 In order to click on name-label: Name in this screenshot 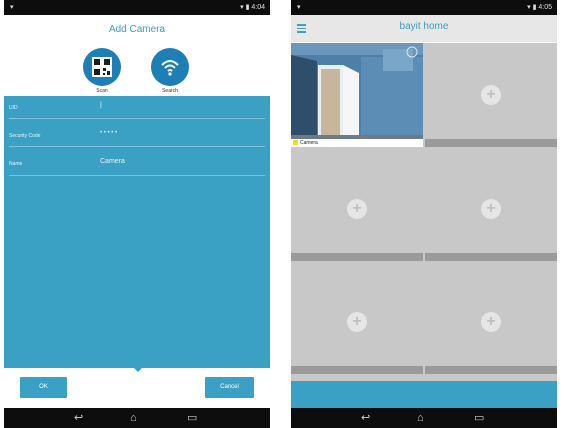, I will do `click(16, 164)`.